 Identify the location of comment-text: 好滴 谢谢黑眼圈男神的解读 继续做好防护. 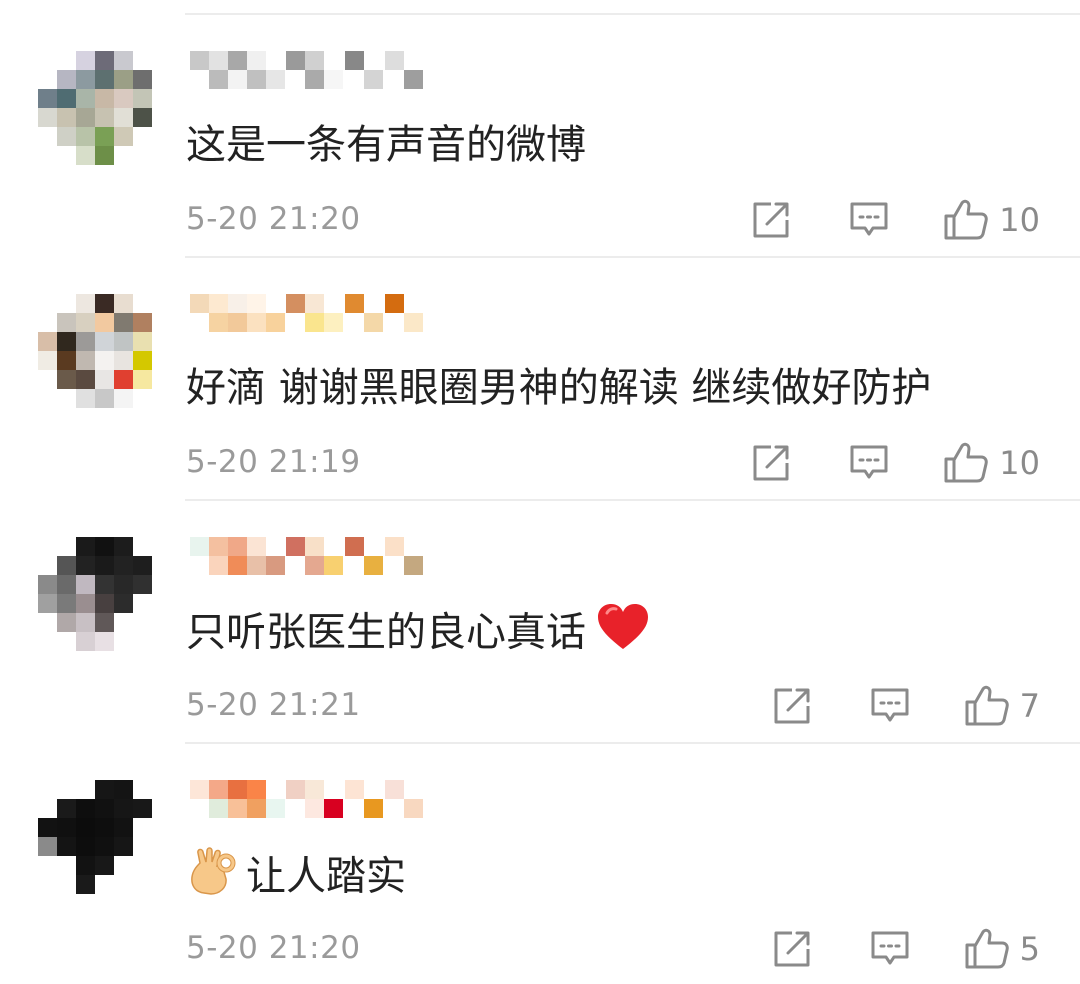
(558, 388).